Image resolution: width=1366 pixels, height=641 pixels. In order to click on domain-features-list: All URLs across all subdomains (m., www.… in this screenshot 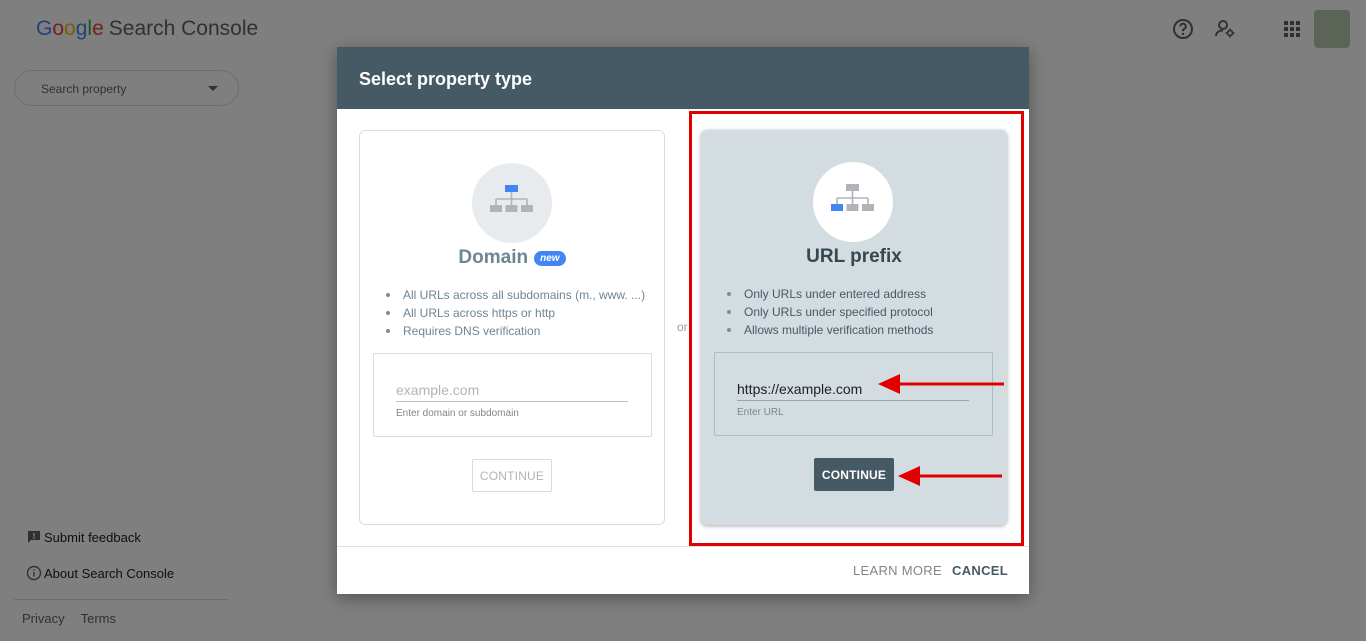, I will do `click(515, 313)`.